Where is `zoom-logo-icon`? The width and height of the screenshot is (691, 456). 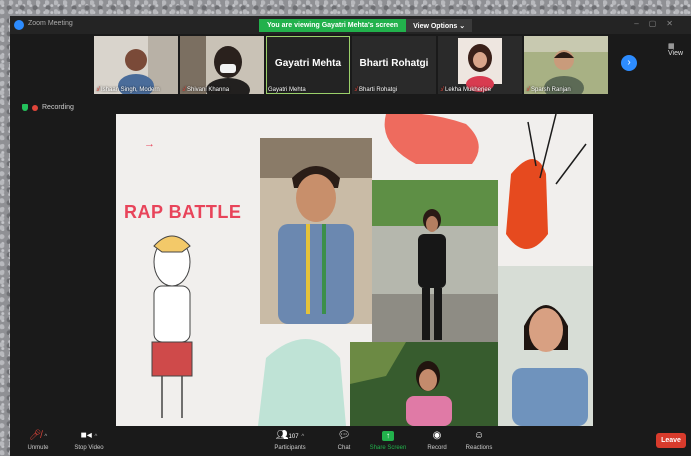
zoom-logo-icon is located at coordinates (19, 25).